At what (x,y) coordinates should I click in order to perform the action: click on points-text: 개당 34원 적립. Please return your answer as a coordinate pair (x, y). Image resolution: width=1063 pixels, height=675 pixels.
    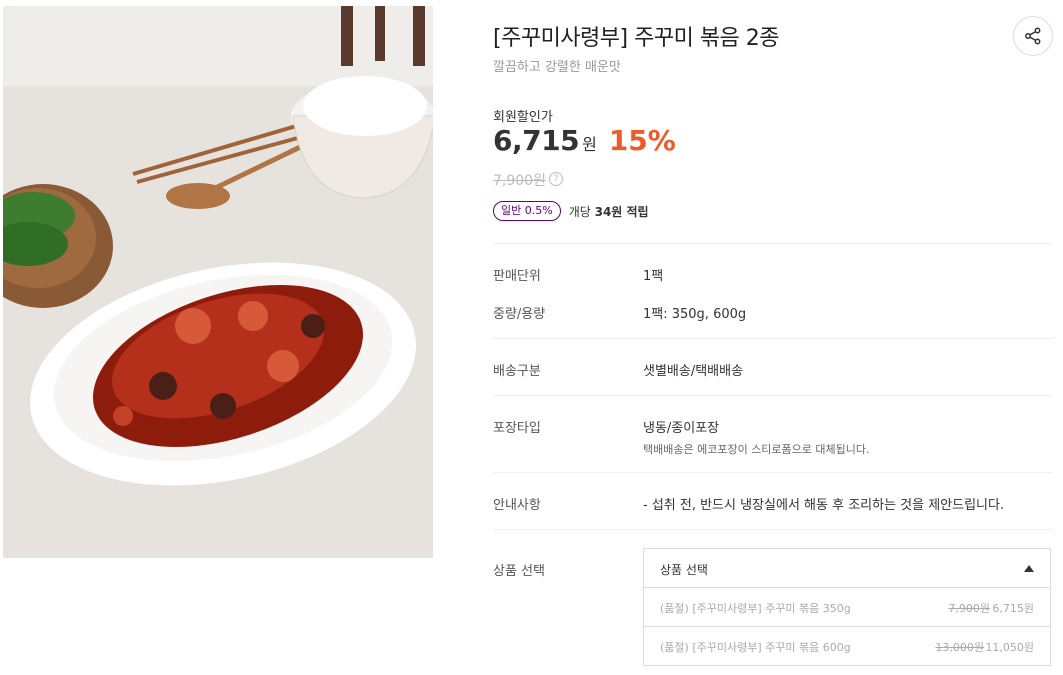
    Looking at the image, I should click on (609, 211).